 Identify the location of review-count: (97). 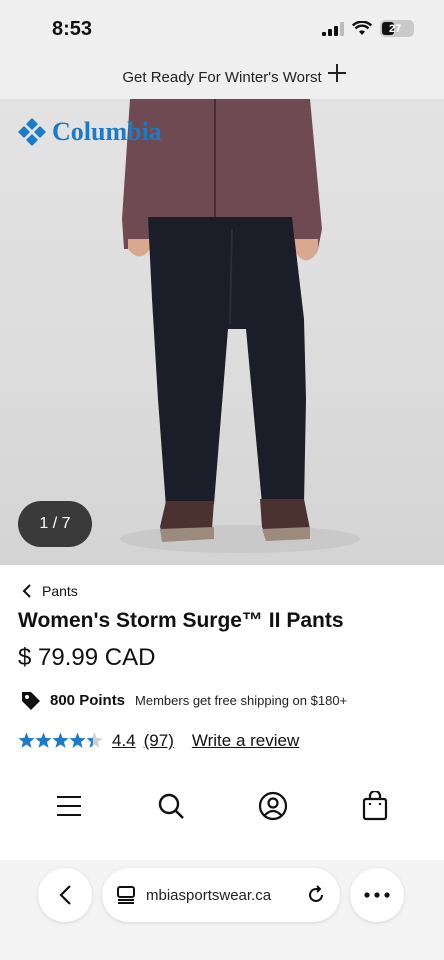
(159, 741).